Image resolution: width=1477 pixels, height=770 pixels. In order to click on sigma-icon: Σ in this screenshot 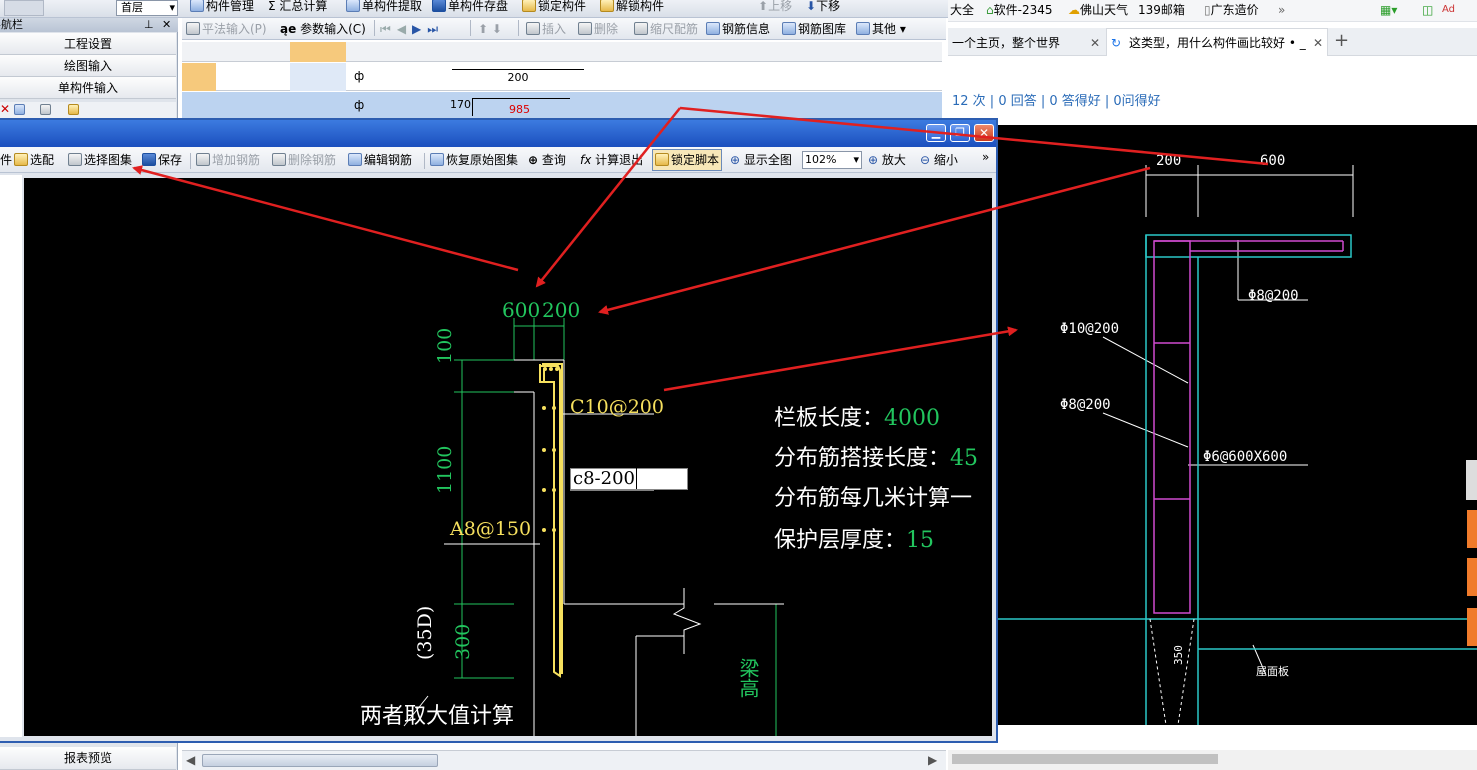, I will do `click(272, 6)`.